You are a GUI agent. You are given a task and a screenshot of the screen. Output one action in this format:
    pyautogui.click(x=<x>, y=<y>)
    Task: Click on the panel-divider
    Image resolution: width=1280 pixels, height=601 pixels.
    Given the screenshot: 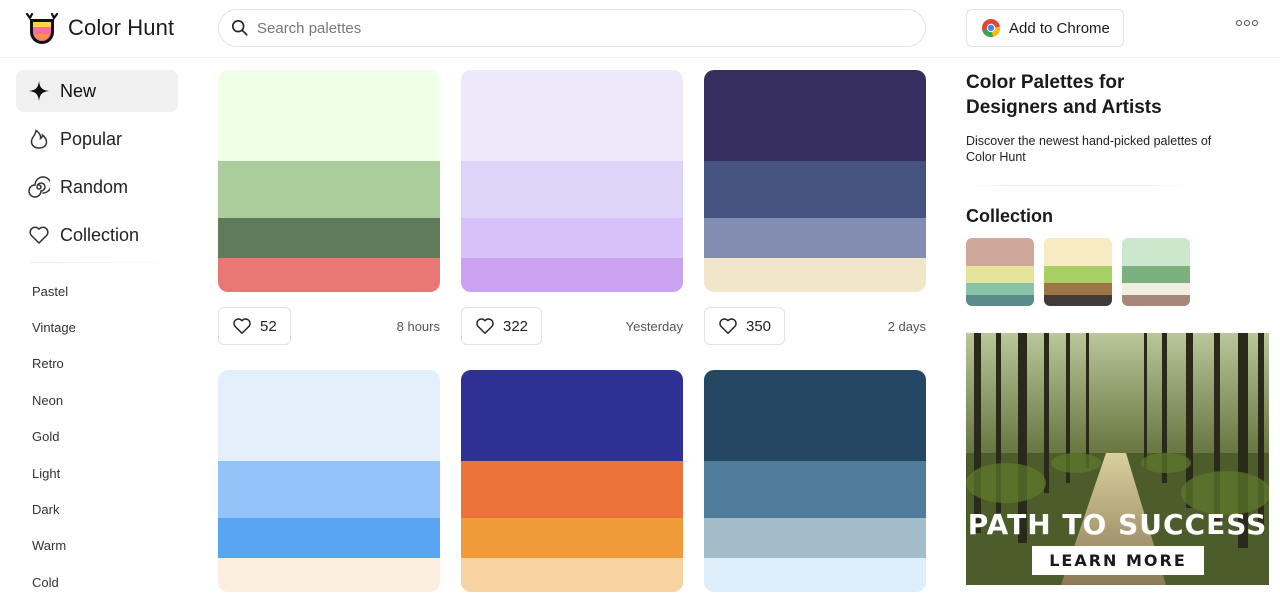 What is the action you would take?
    pyautogui.click(x=1078, y=185)
    